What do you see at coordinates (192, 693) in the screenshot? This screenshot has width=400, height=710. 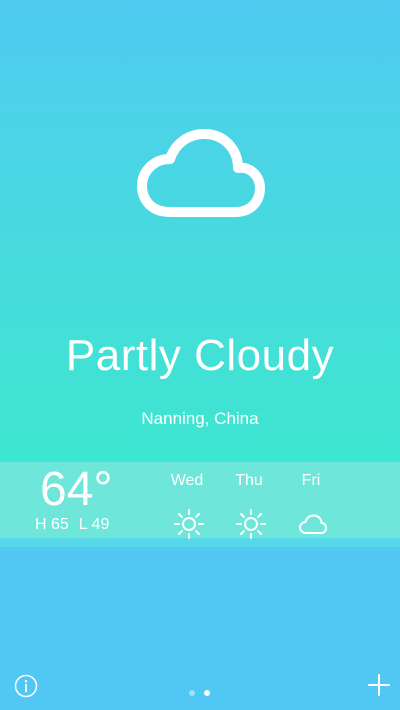 I see `page-dot` at bounding box center [192, 693].